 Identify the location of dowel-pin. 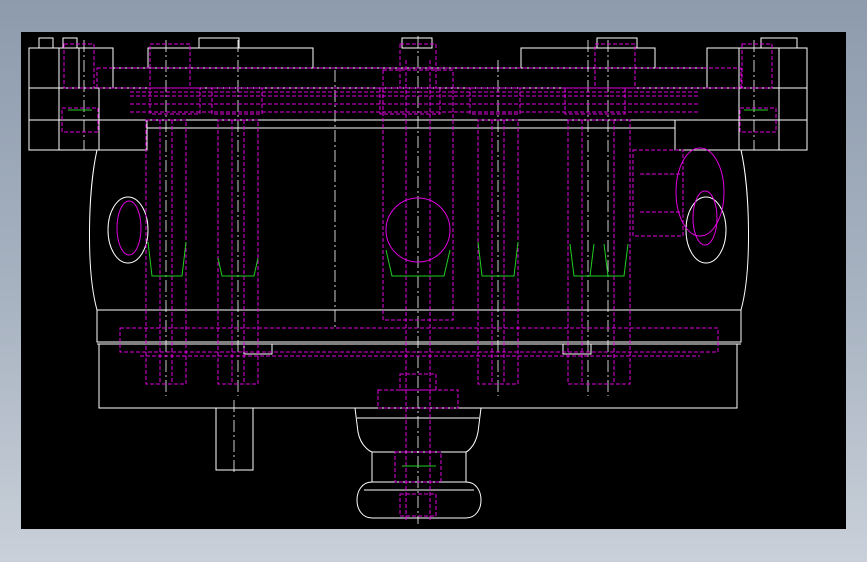
(234, 439).